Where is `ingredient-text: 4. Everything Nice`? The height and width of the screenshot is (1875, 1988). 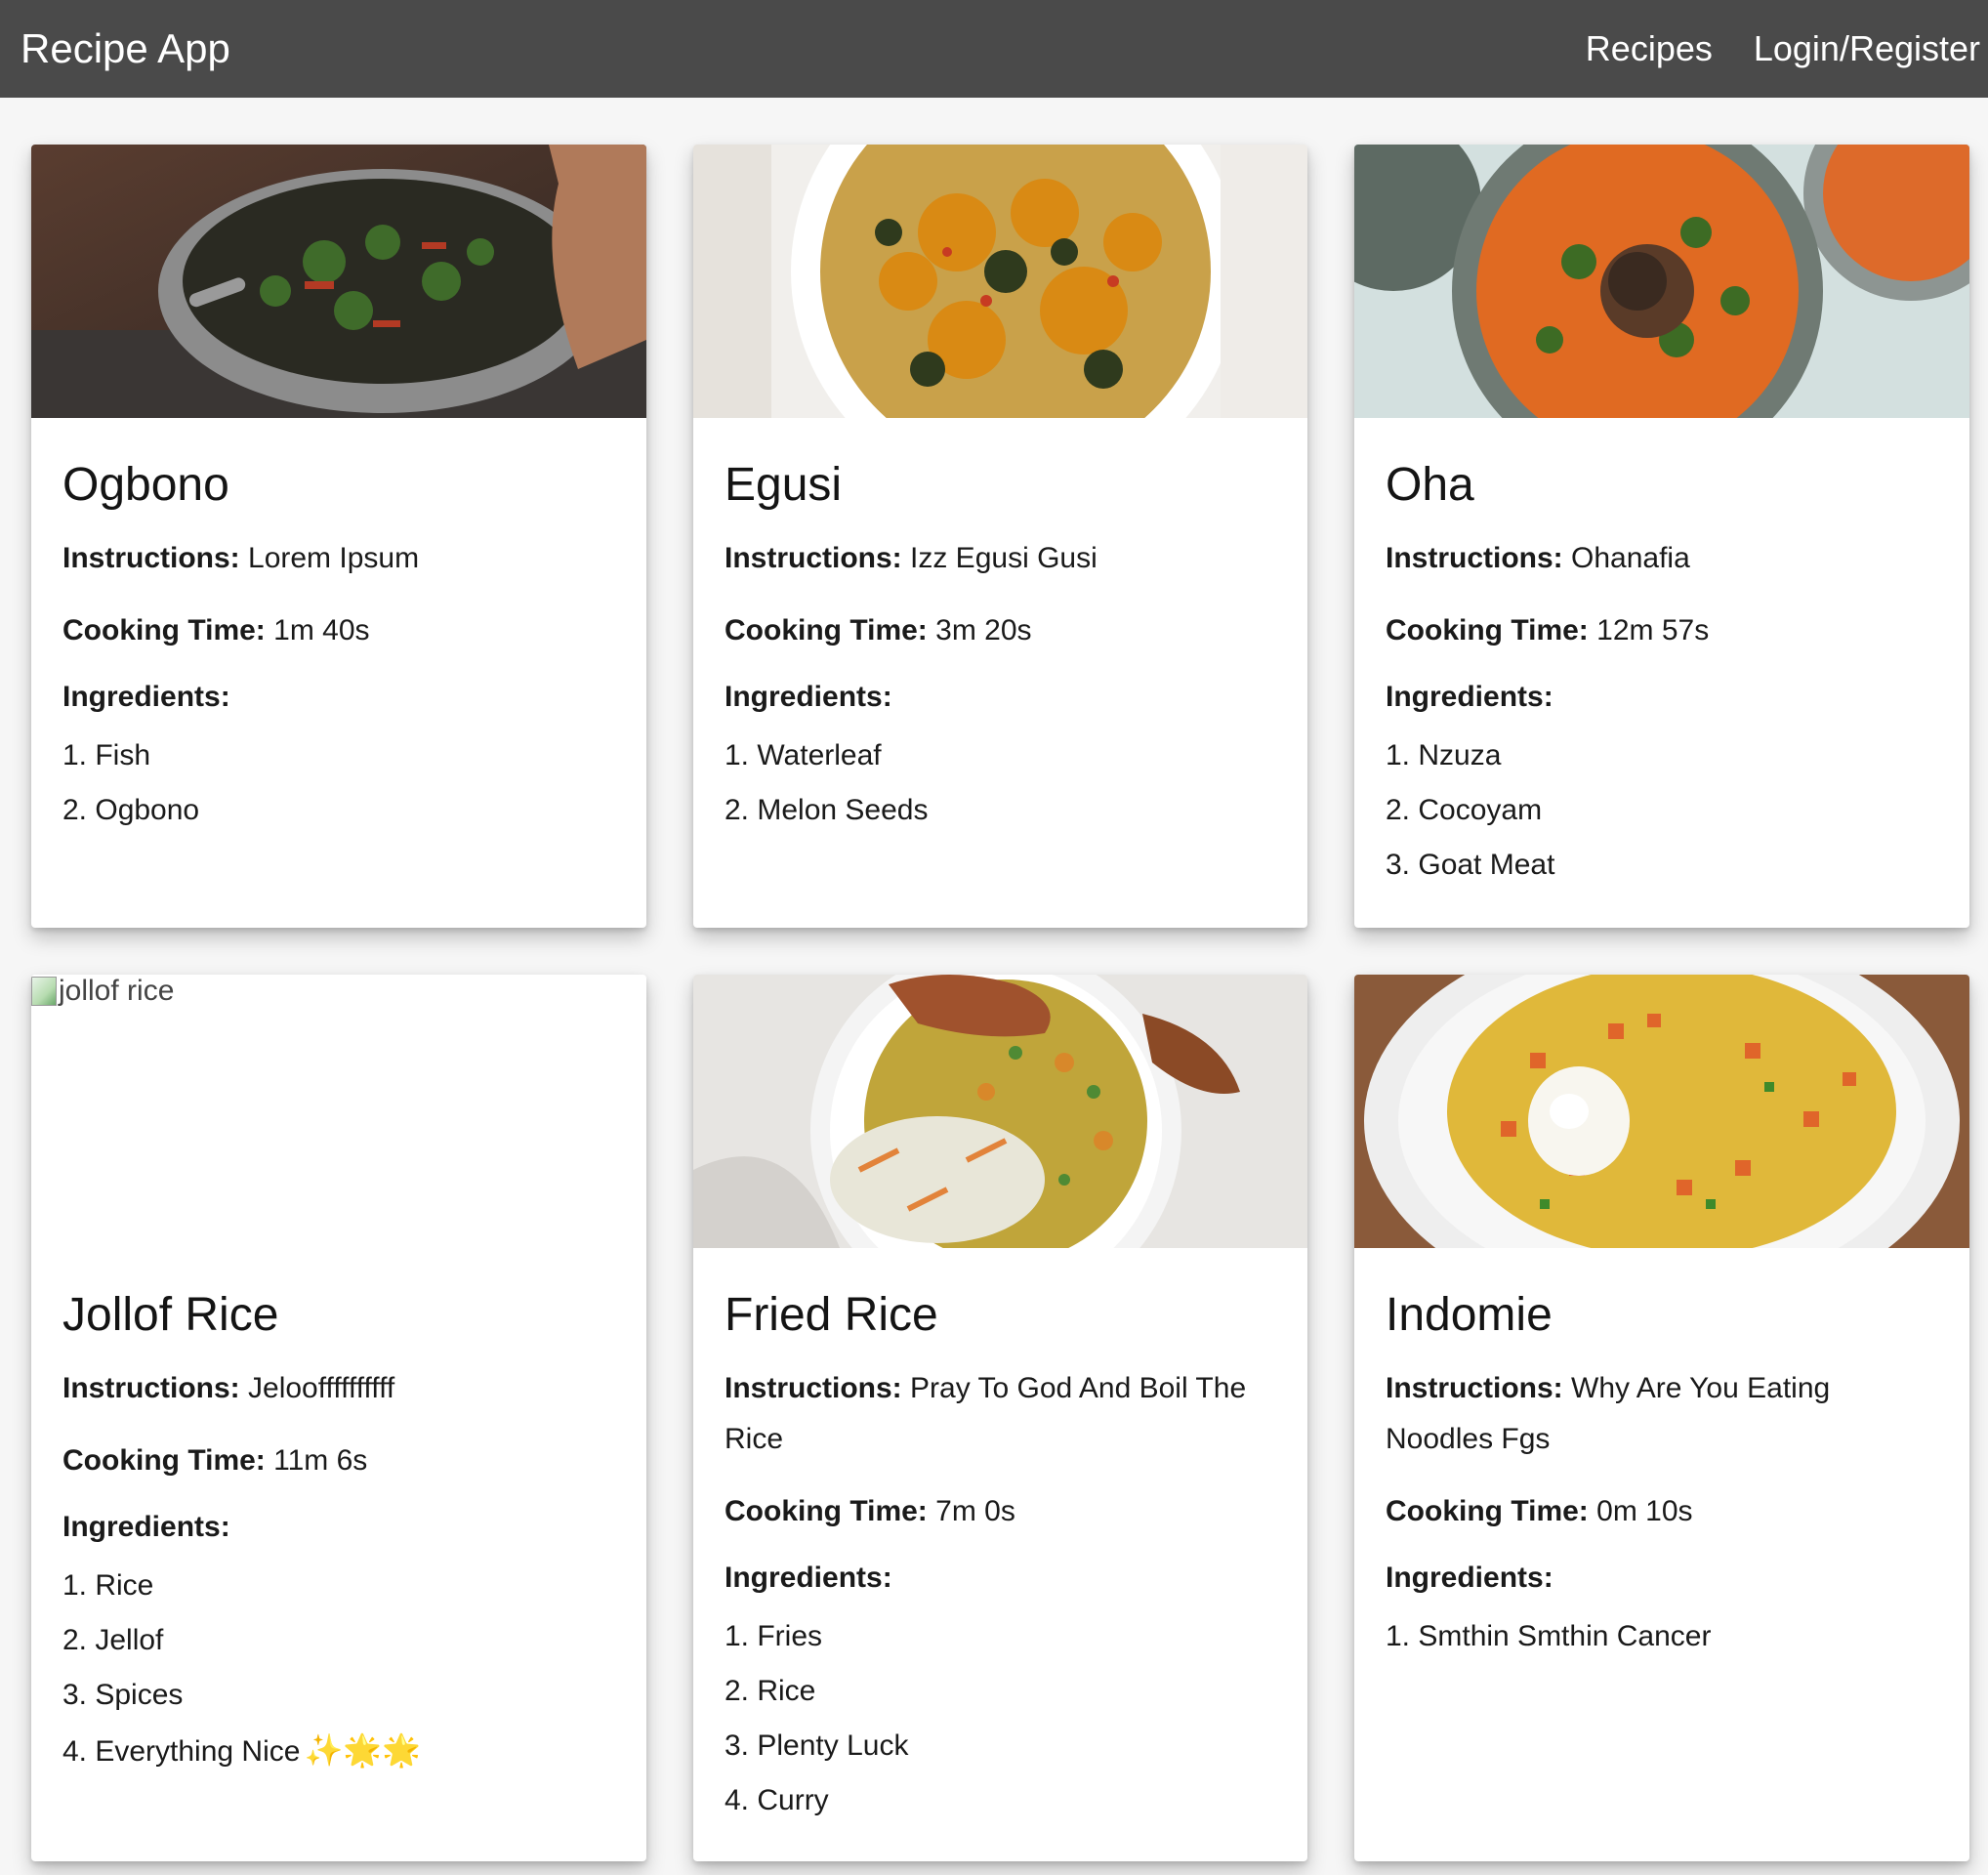 ingredient-text: 4. Everything Nice is located at coordinates (181, 1751).